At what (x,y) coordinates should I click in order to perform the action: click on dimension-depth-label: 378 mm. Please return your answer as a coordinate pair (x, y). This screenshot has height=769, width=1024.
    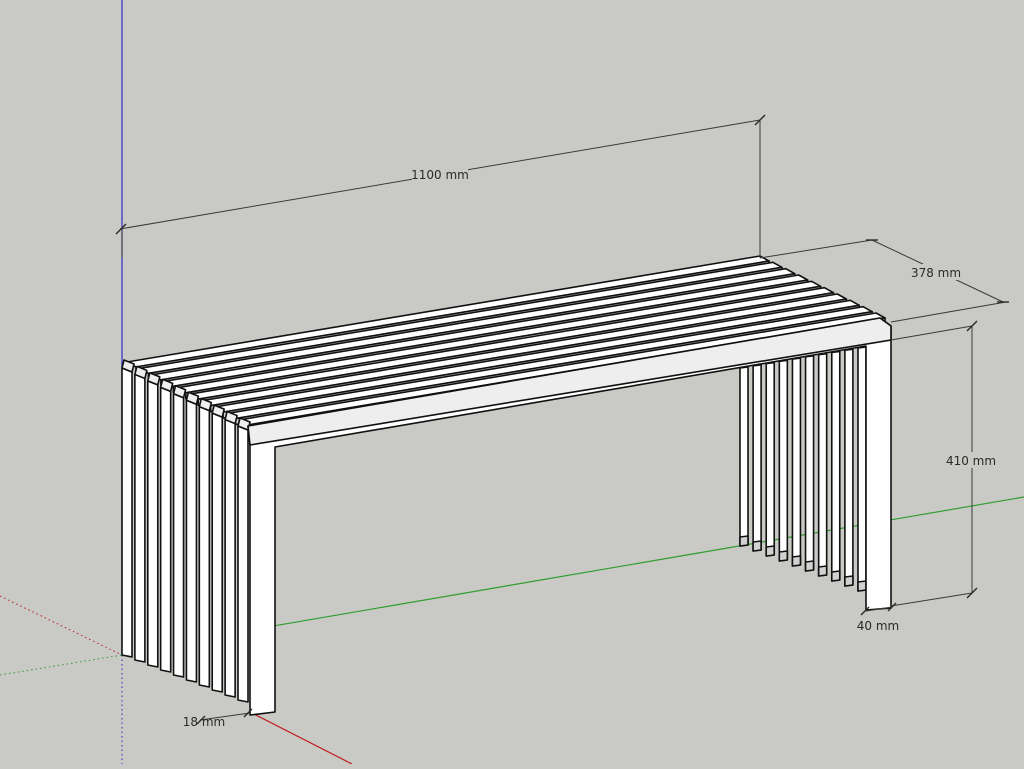
    Looking at the image, I should click on (936, 273).